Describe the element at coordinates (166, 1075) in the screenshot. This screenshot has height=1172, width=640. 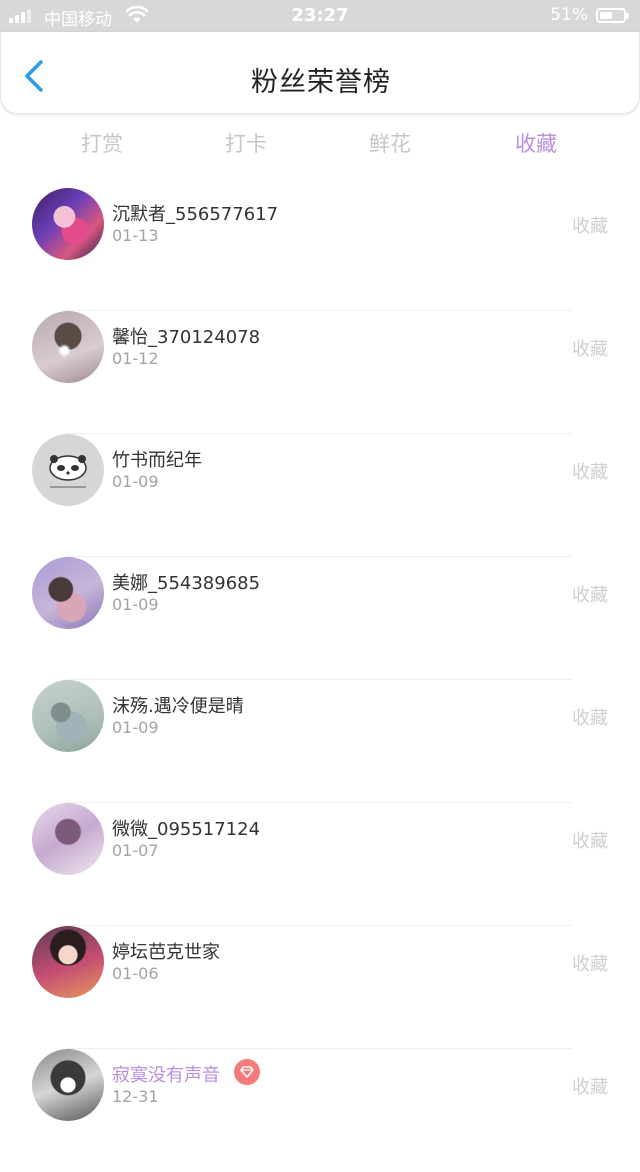
I see `fan-name: 寂寞没有声音` at that location.